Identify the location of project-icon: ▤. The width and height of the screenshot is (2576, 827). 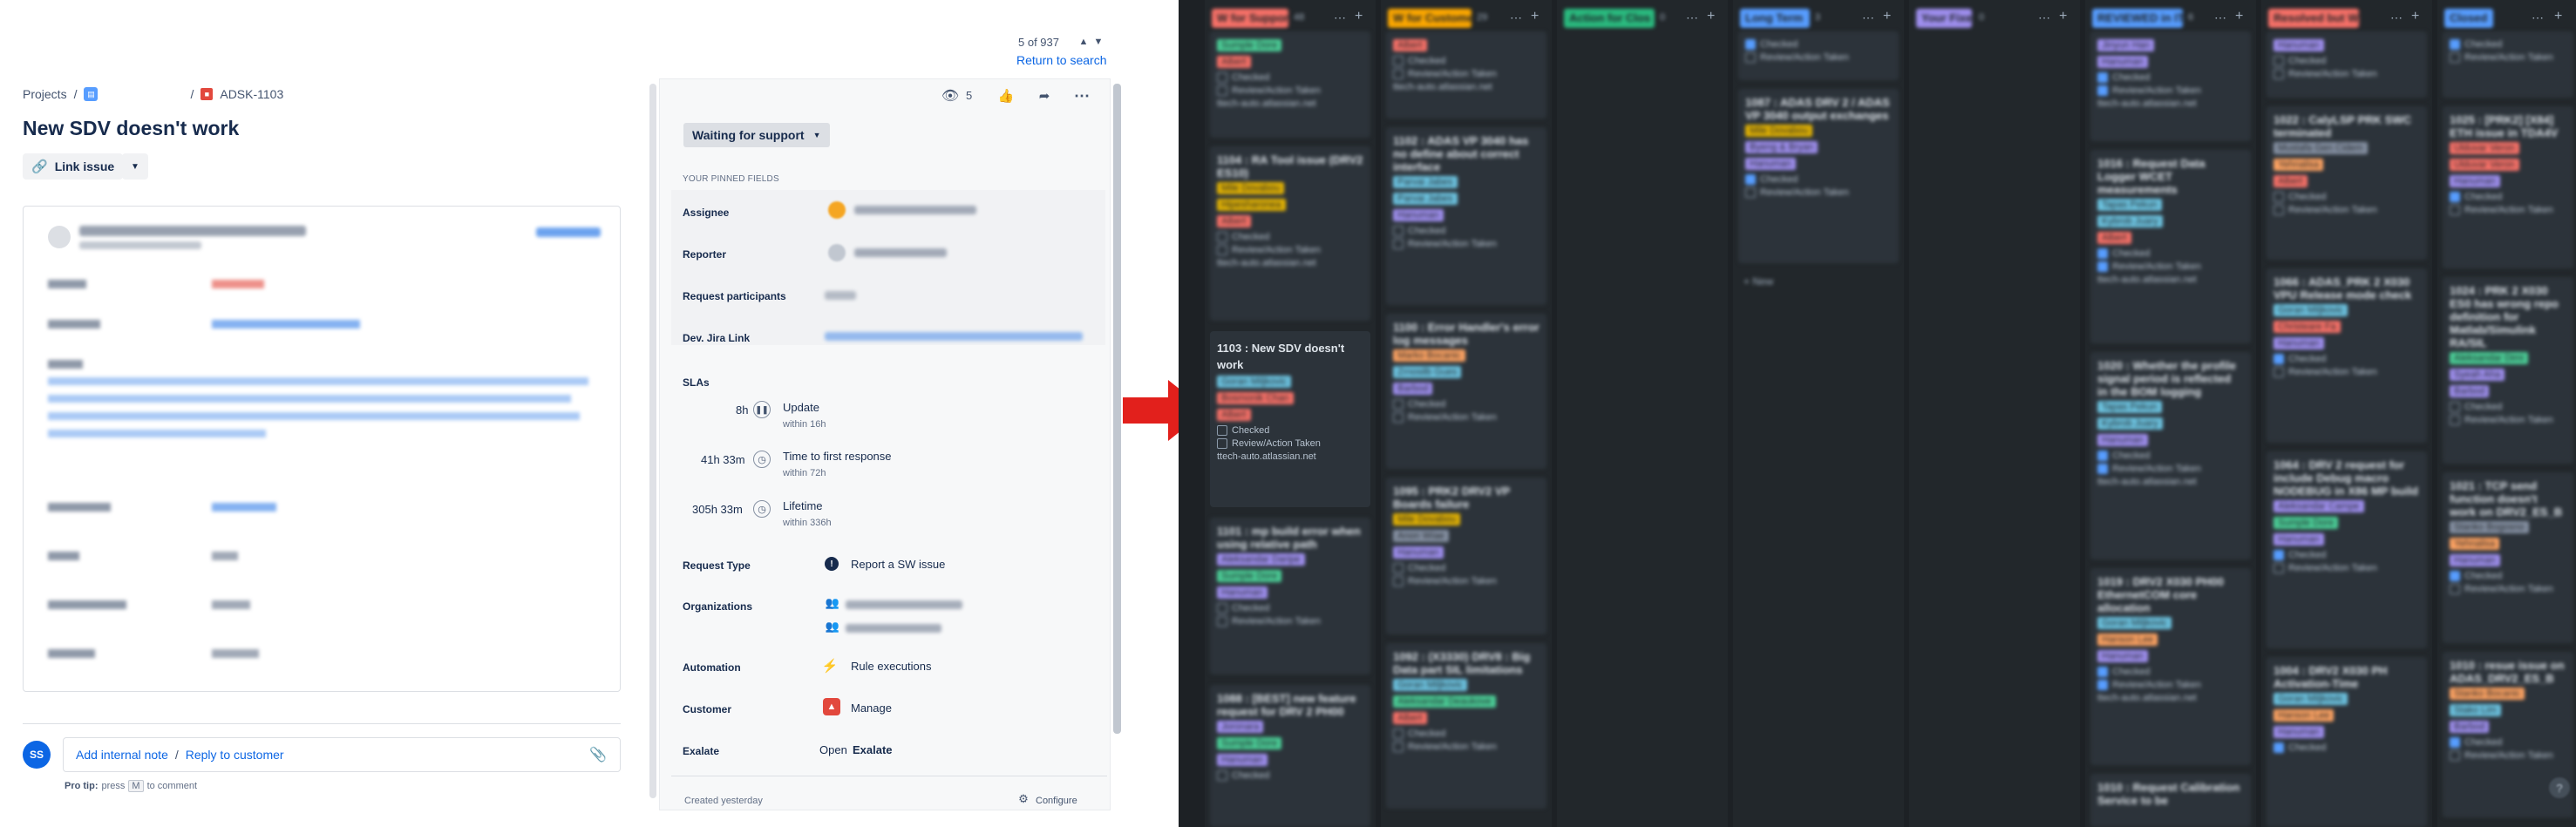
(91, 94).